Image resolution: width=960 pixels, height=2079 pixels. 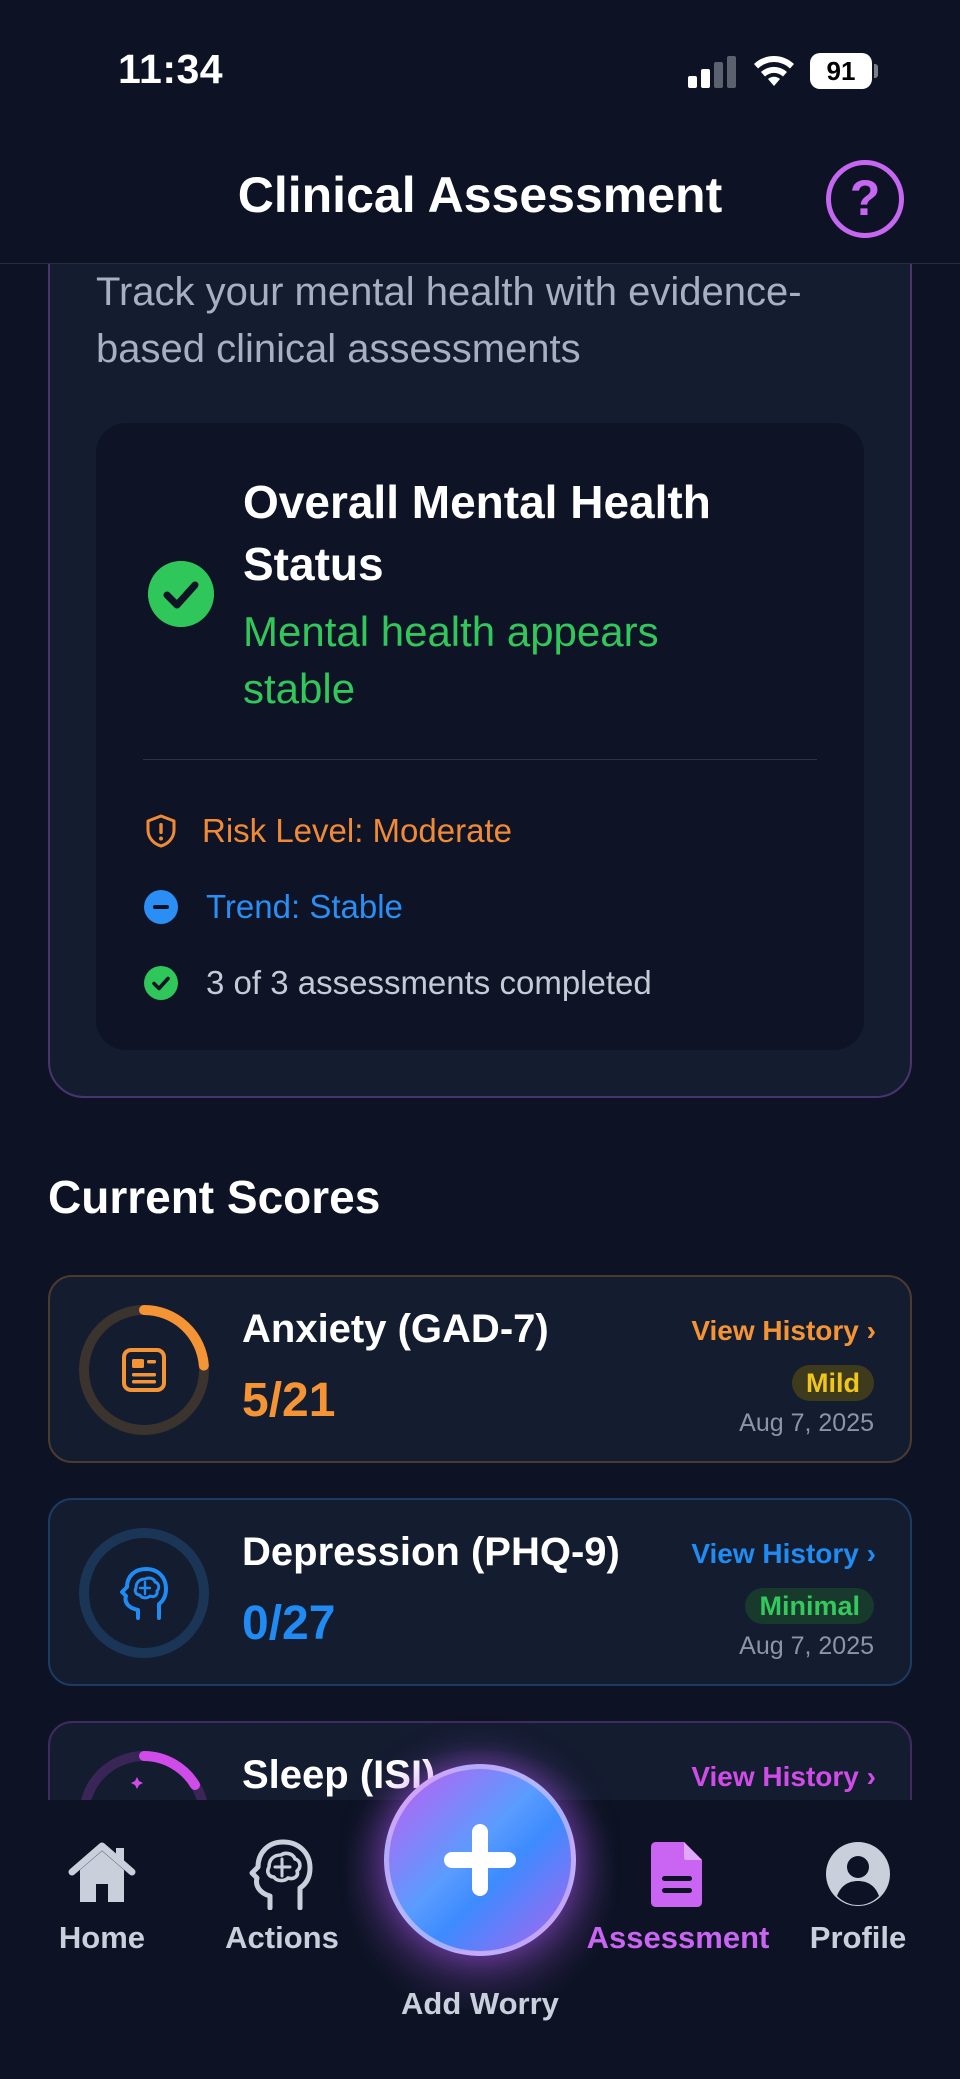 What do you see at coordinates (865, 199) in the screenshot?
I see `help-button: ?` at bounding box center [865, 199].